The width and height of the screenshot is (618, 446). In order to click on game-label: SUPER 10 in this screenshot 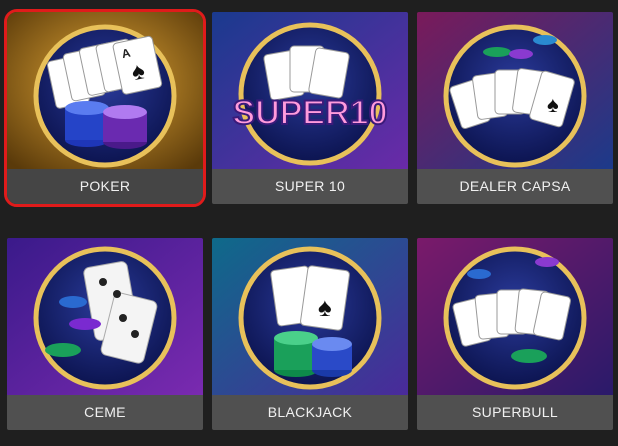, I will do `click(310, 186)`.